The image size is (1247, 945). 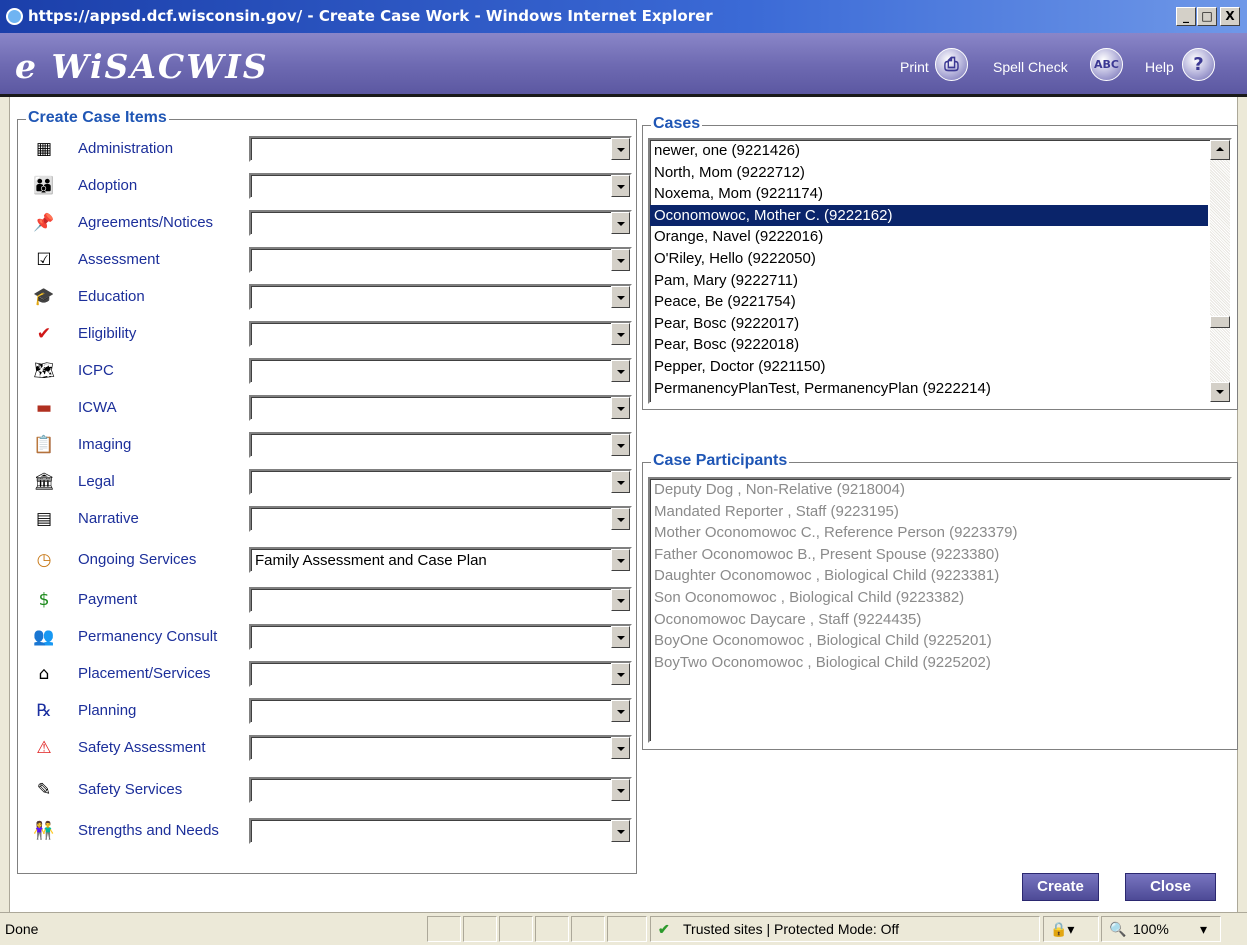 I want to click on print-link: Print, so click(x=914, y=67).